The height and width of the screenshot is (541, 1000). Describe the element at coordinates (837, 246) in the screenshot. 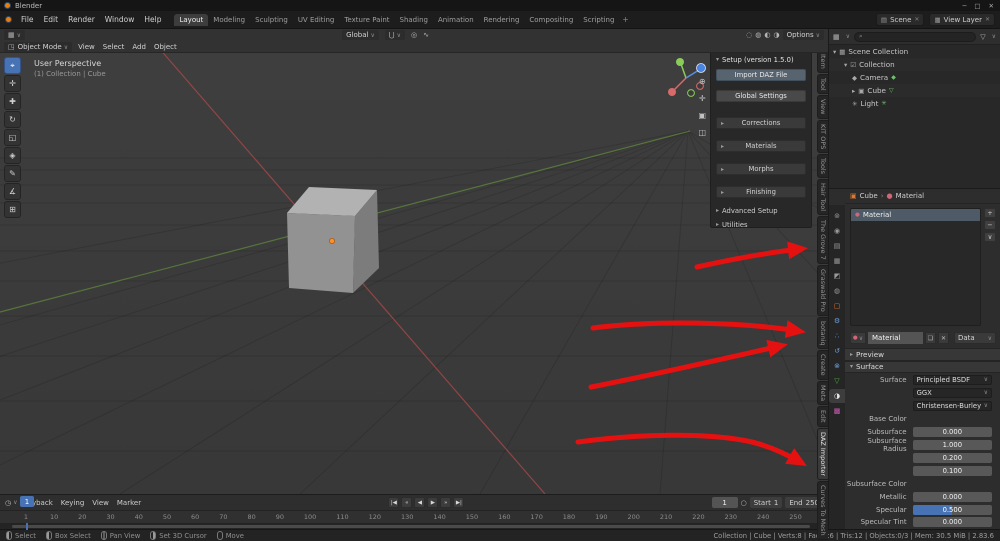

I see `properties-tab-output: ▤` at that location.